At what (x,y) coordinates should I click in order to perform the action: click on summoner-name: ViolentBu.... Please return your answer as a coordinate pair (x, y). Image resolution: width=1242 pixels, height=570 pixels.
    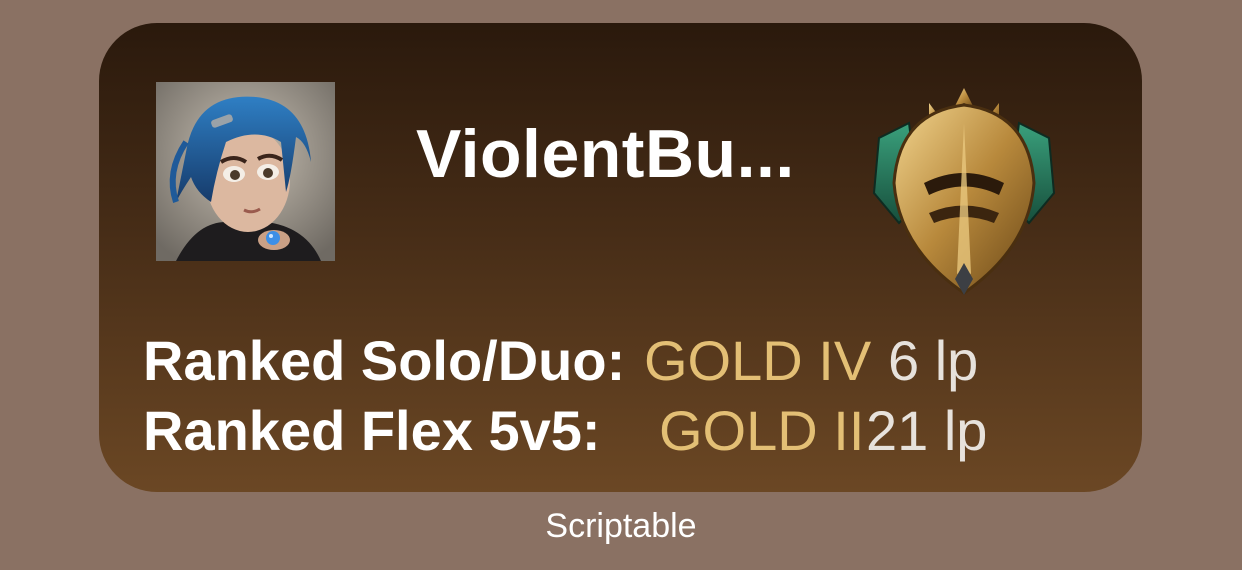
    Looking at the image, I should click on (605, 154).